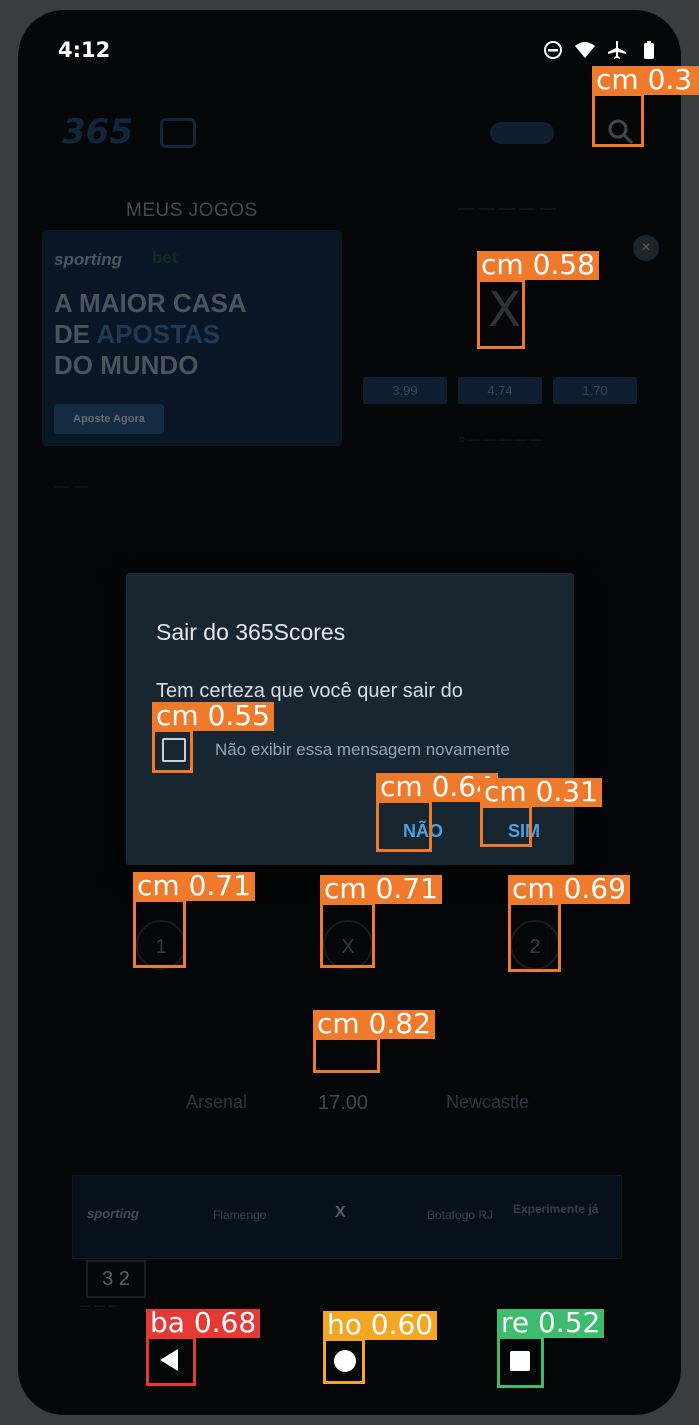  I want to click on detection-label: cm 0.3, so click(645, 80).